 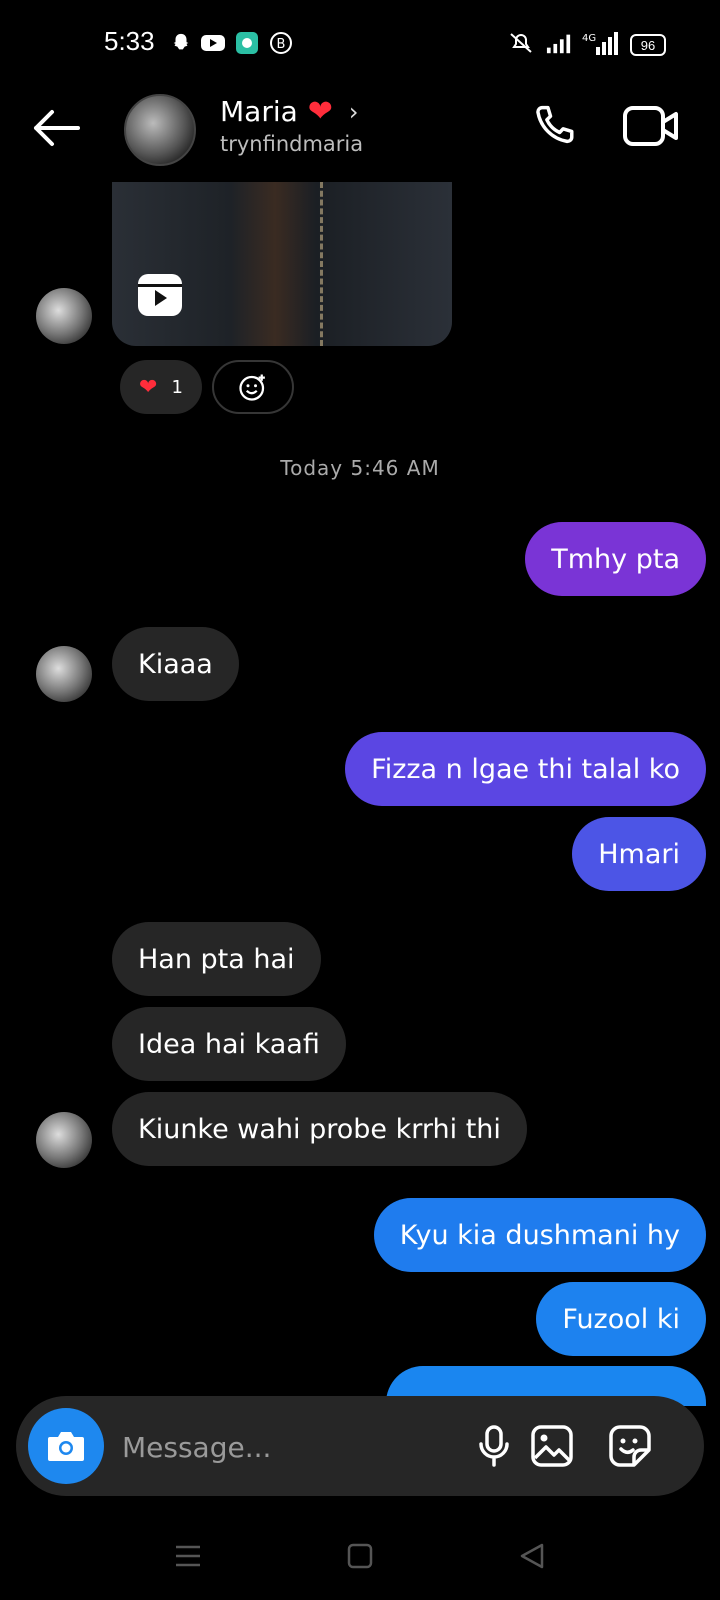 I want to click on outgoing-message: Fuzool ki, so click(x=621, y=1319).